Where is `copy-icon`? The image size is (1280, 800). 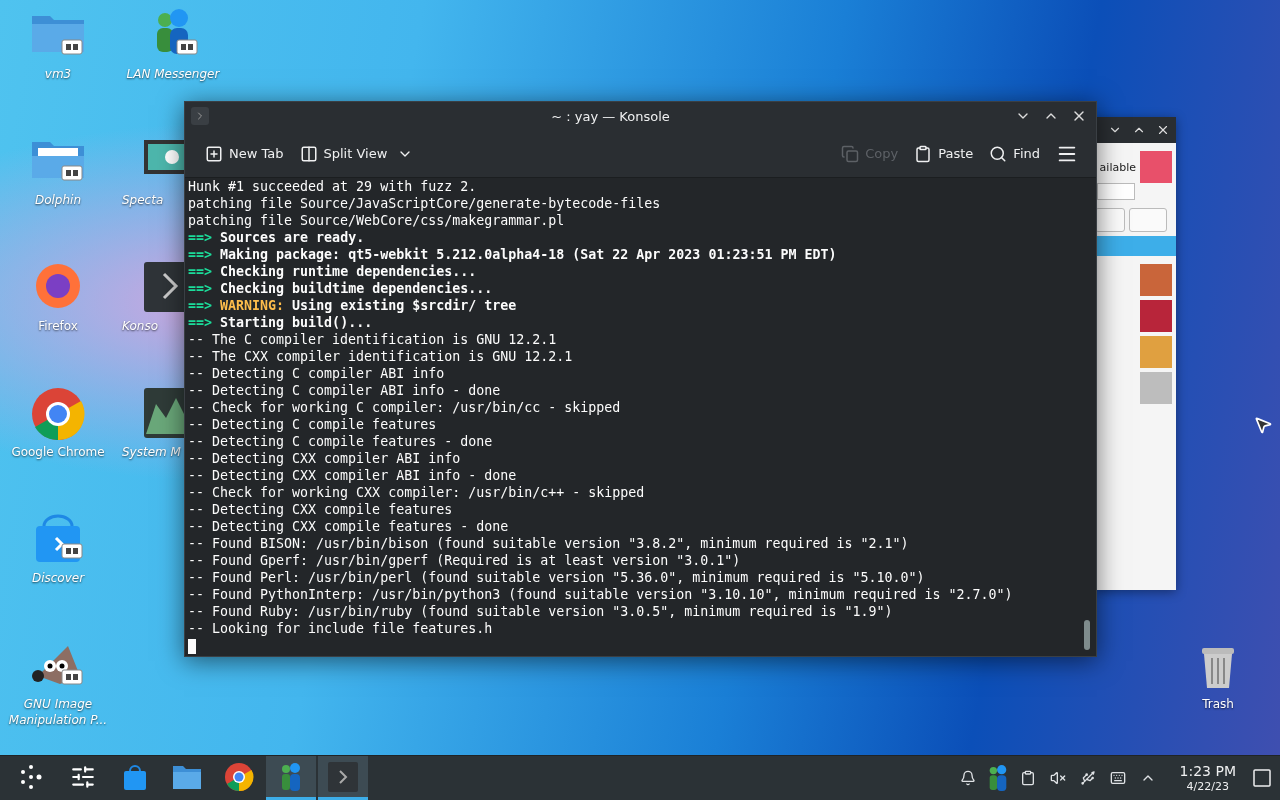 copy-icon is located at coordinates (850, 153).